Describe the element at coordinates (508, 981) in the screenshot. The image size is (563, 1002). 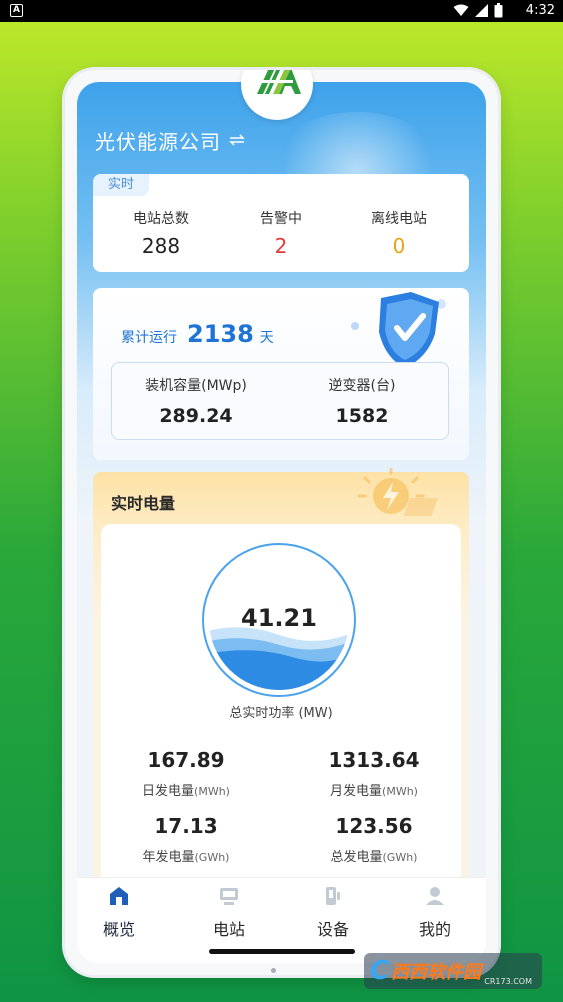
I see `watermark-sub: CR173.COM` at that location.